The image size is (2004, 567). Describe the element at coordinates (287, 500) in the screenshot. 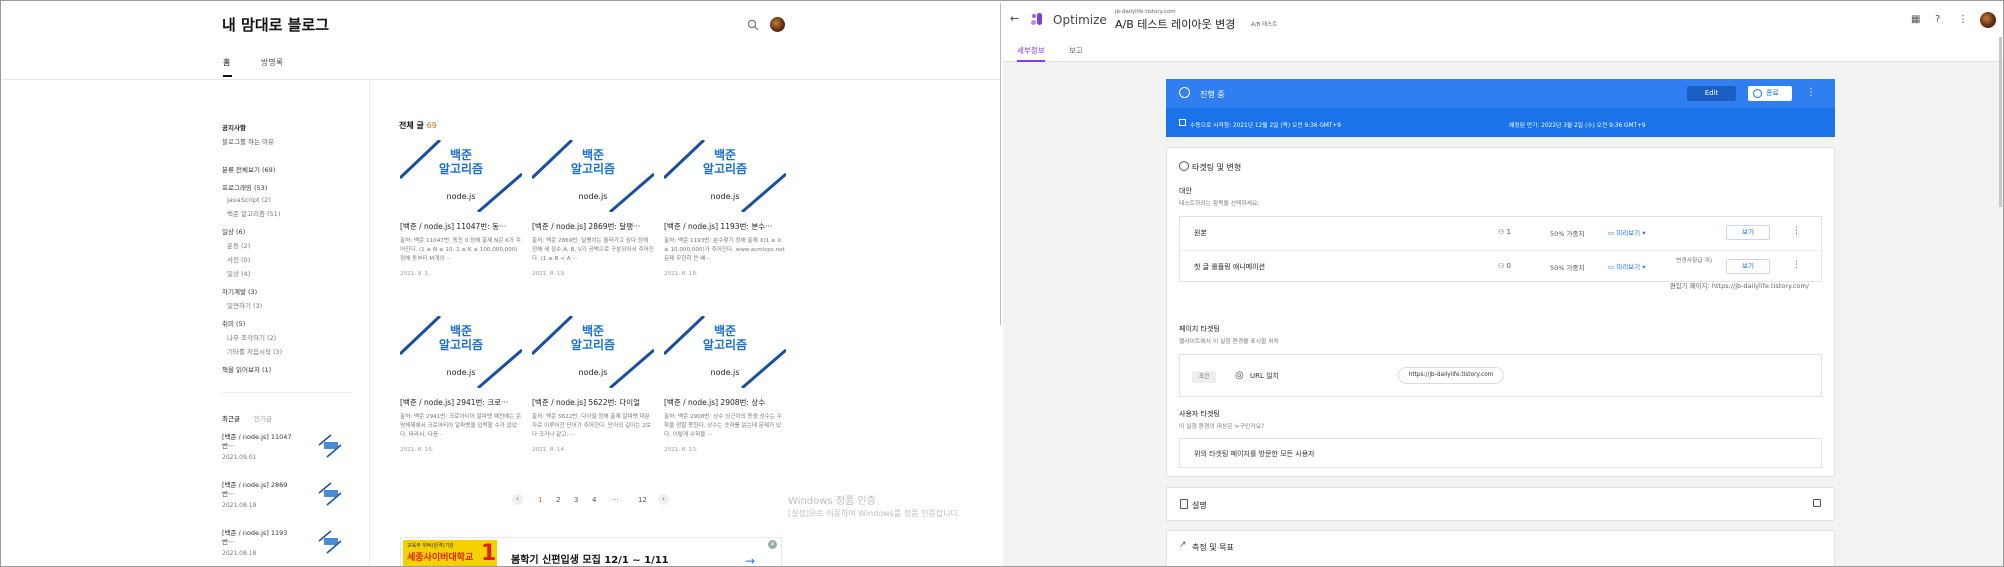

I see `recent-post: [백준 / node.js] 2869번··· 2021.08.19` at that location.